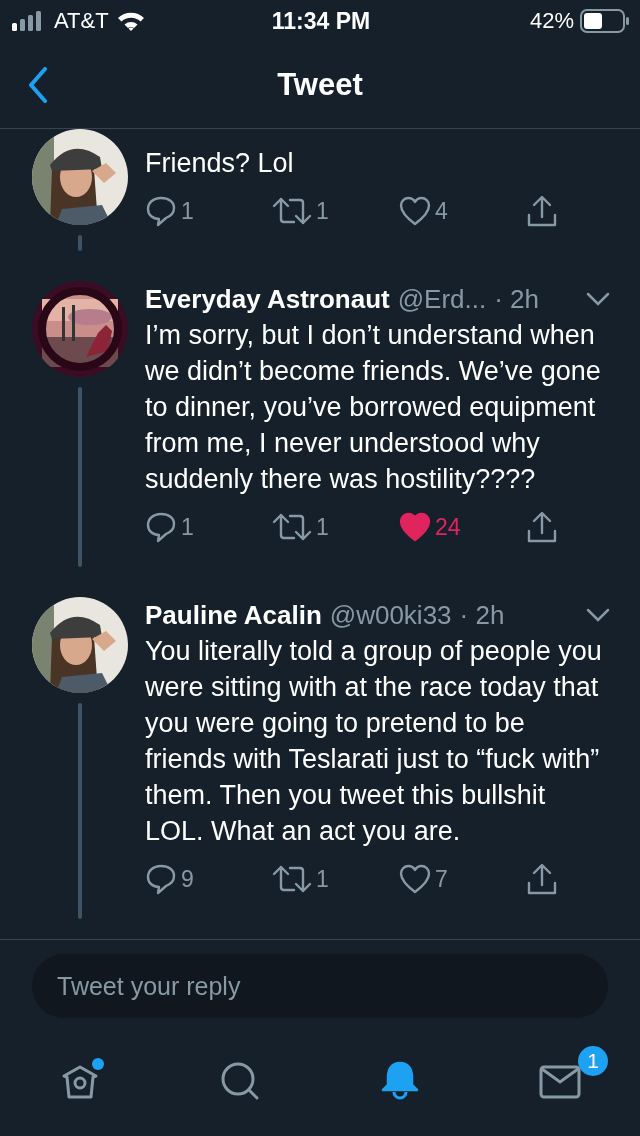  I want to click on reply-count: 9, so click(187, 879).